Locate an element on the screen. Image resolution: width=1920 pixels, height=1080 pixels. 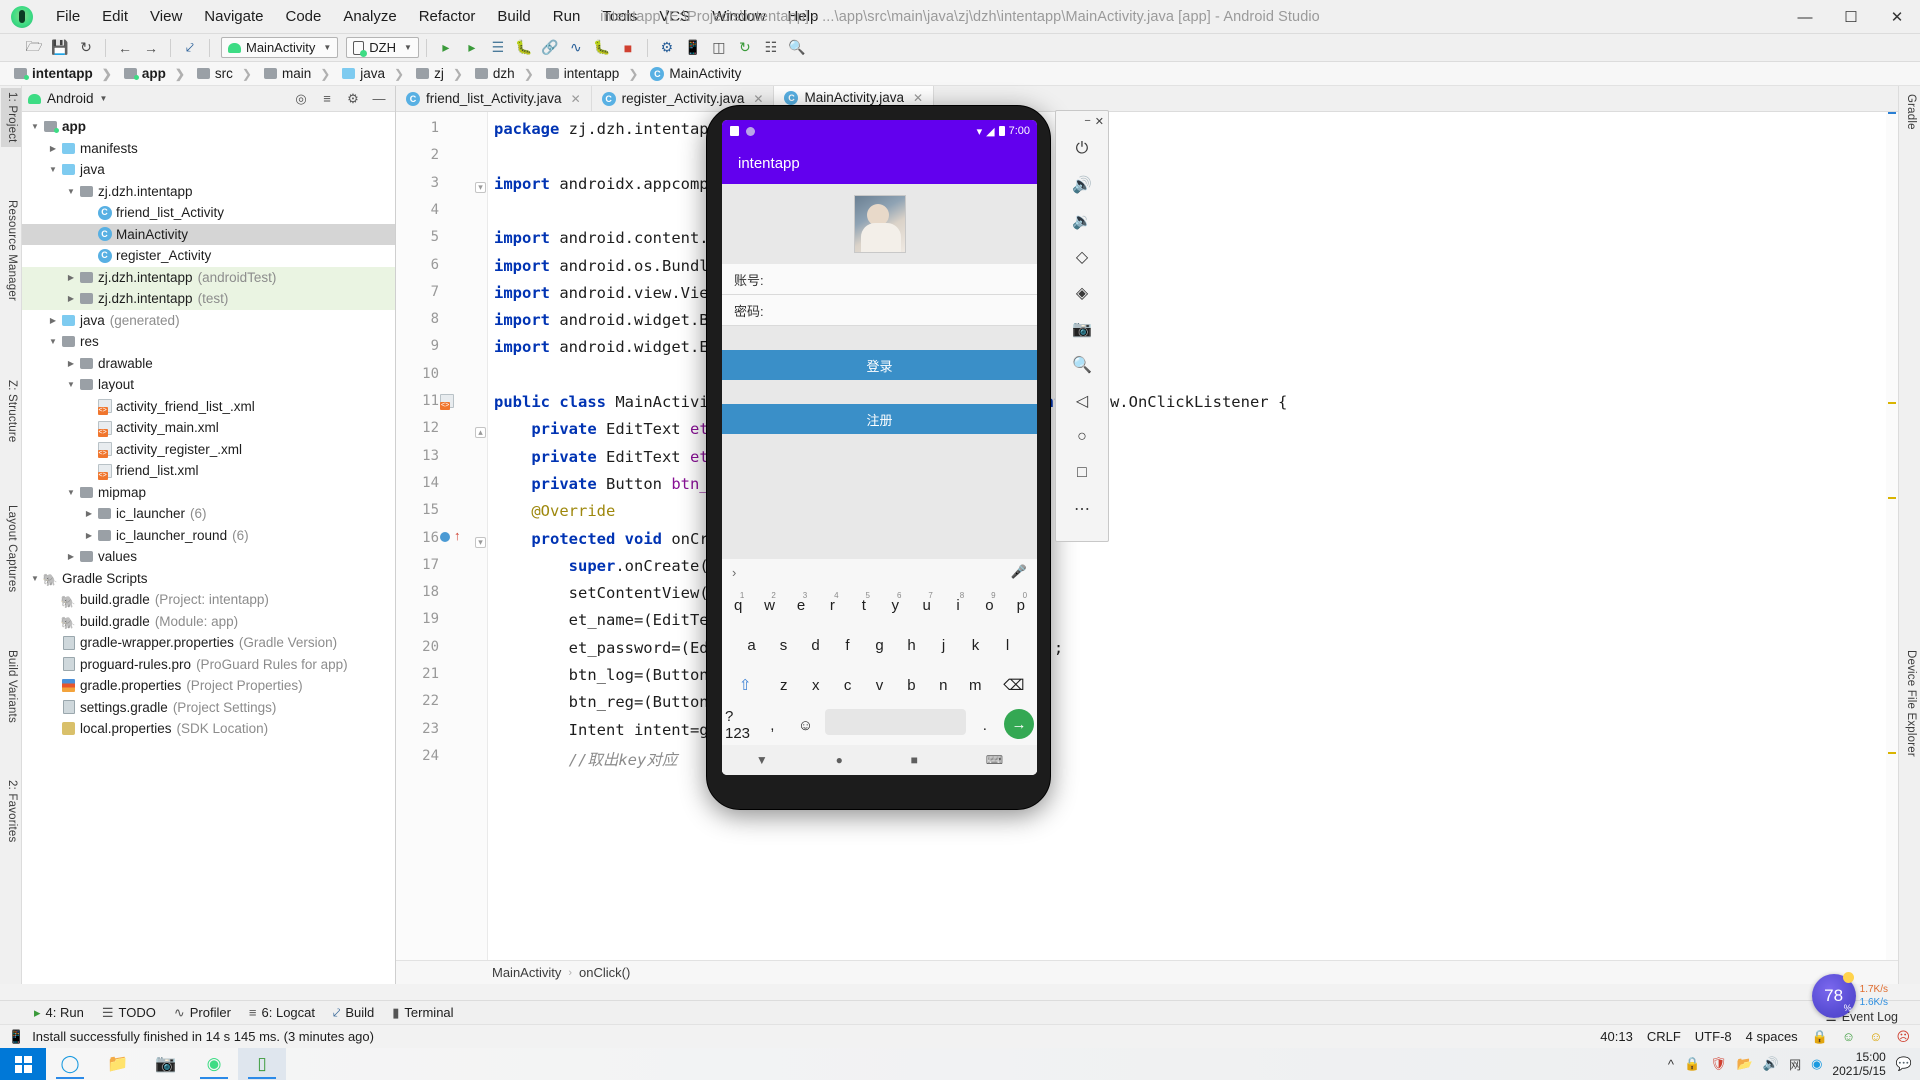
microphone-icon: 🎤 is located at coordinates (1019, 572).